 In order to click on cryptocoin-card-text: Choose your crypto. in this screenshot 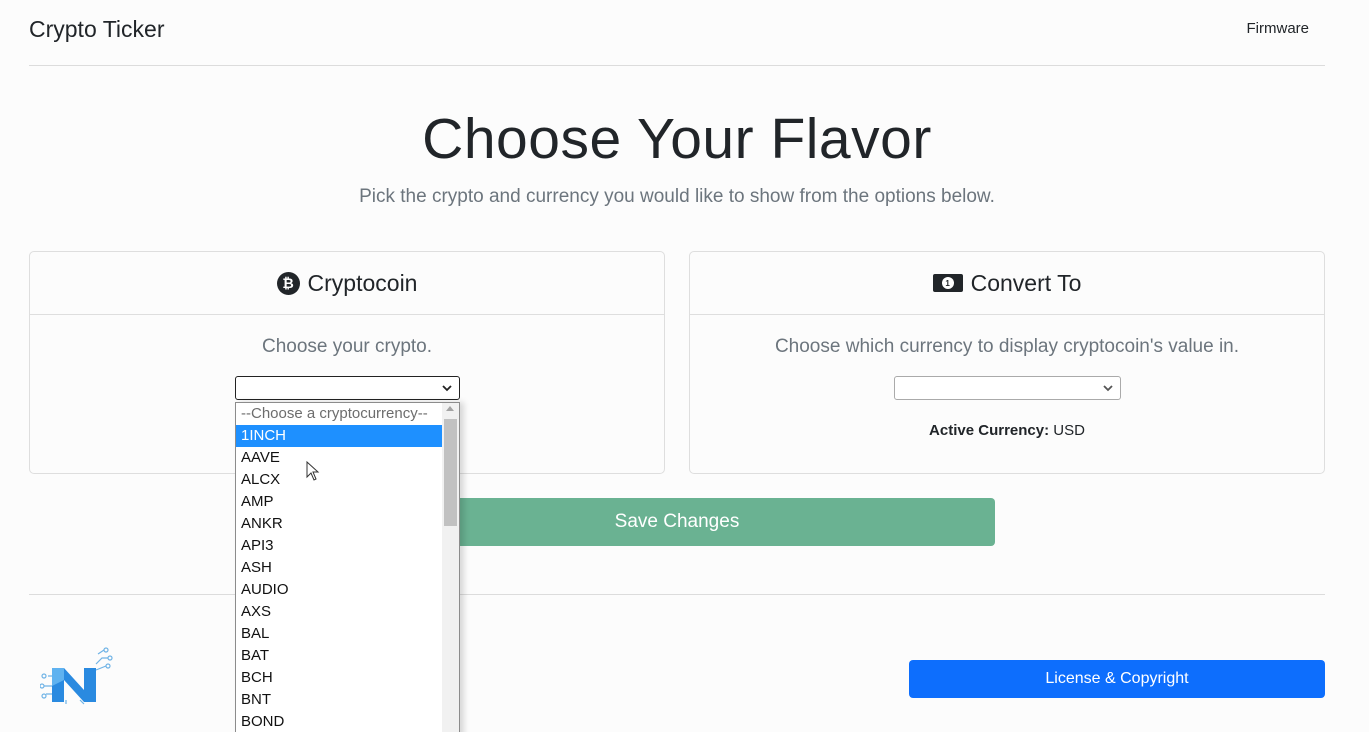, I will do `click(347, 346)`.